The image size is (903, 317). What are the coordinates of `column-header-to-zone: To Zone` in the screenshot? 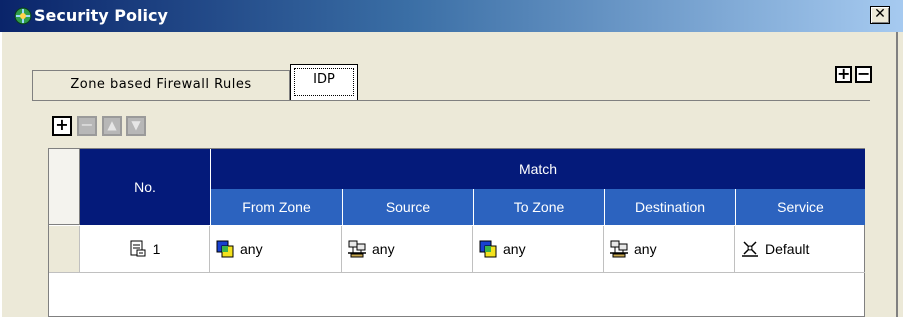 It's located at (538, 207).